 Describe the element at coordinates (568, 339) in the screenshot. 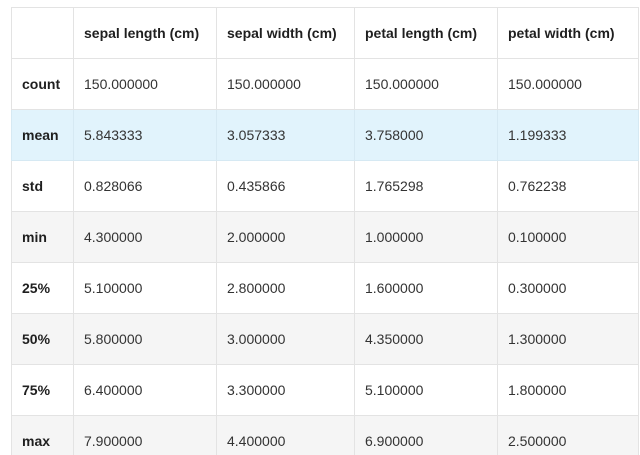

I see `table-cell: 1.300000` at that location.